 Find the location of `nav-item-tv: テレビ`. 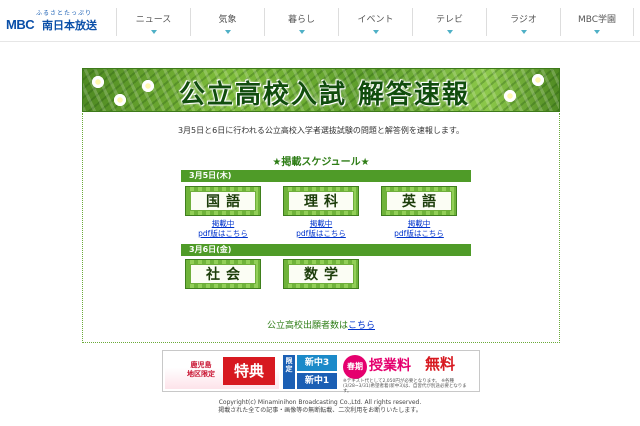

nav-item-tv: テレビ is located at coordinates (449, 22).